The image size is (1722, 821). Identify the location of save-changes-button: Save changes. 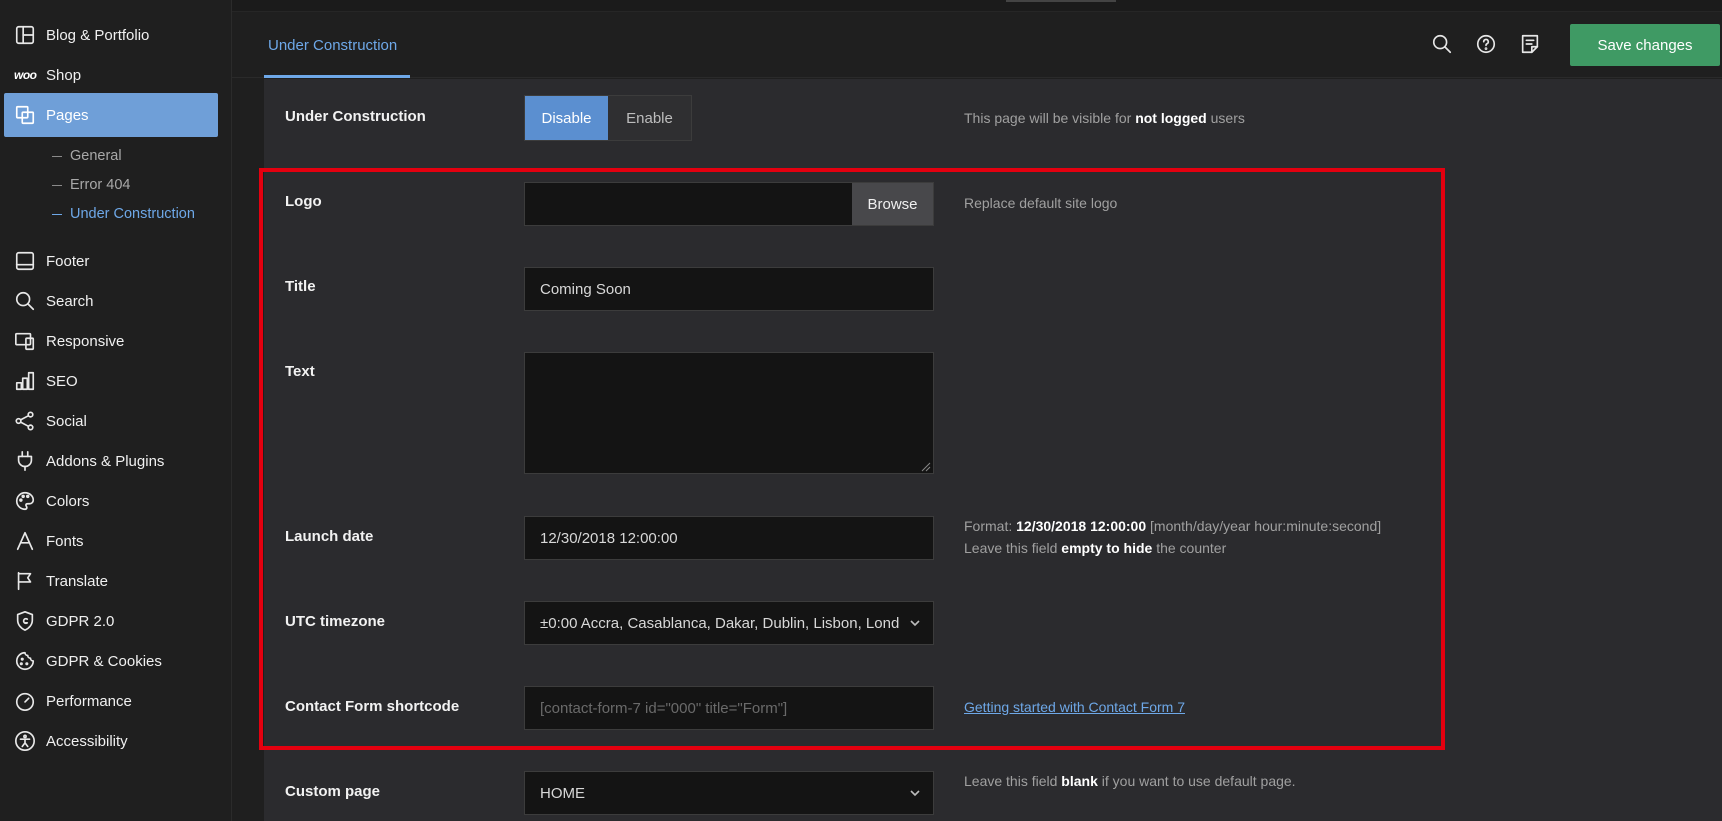
(1645, 45).